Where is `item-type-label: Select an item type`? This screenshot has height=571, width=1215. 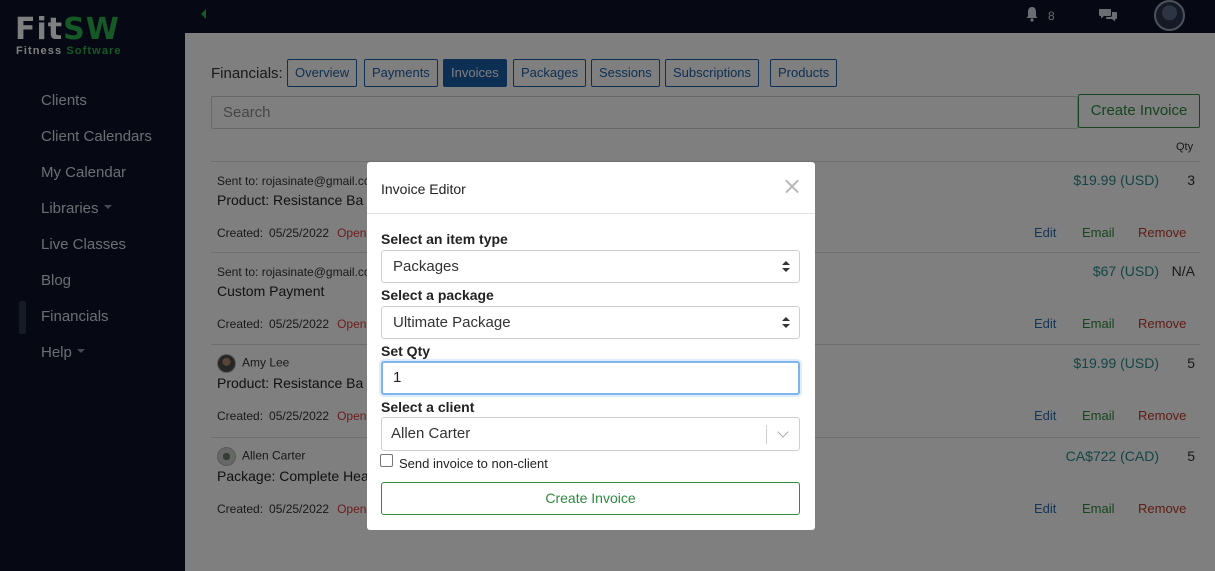
item-type-label: Select an item type is located at coordinates (444, 239).